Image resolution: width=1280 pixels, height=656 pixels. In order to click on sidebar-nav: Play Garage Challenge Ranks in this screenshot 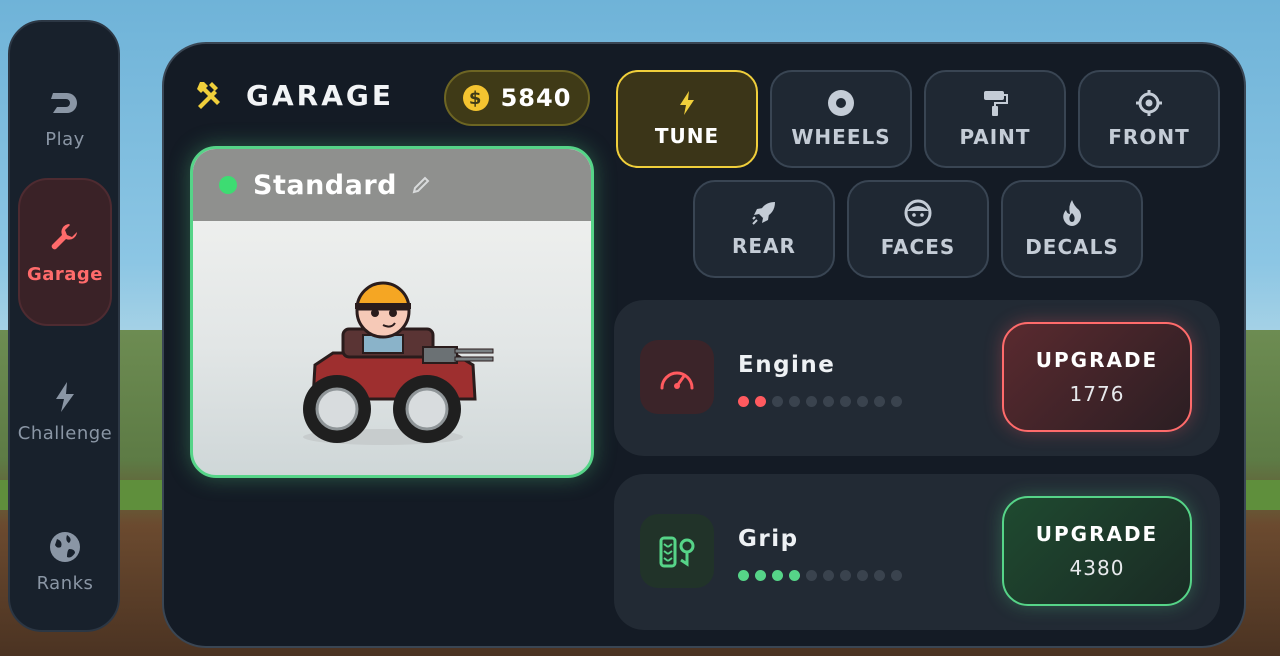, I will do `click(64, 326)`.